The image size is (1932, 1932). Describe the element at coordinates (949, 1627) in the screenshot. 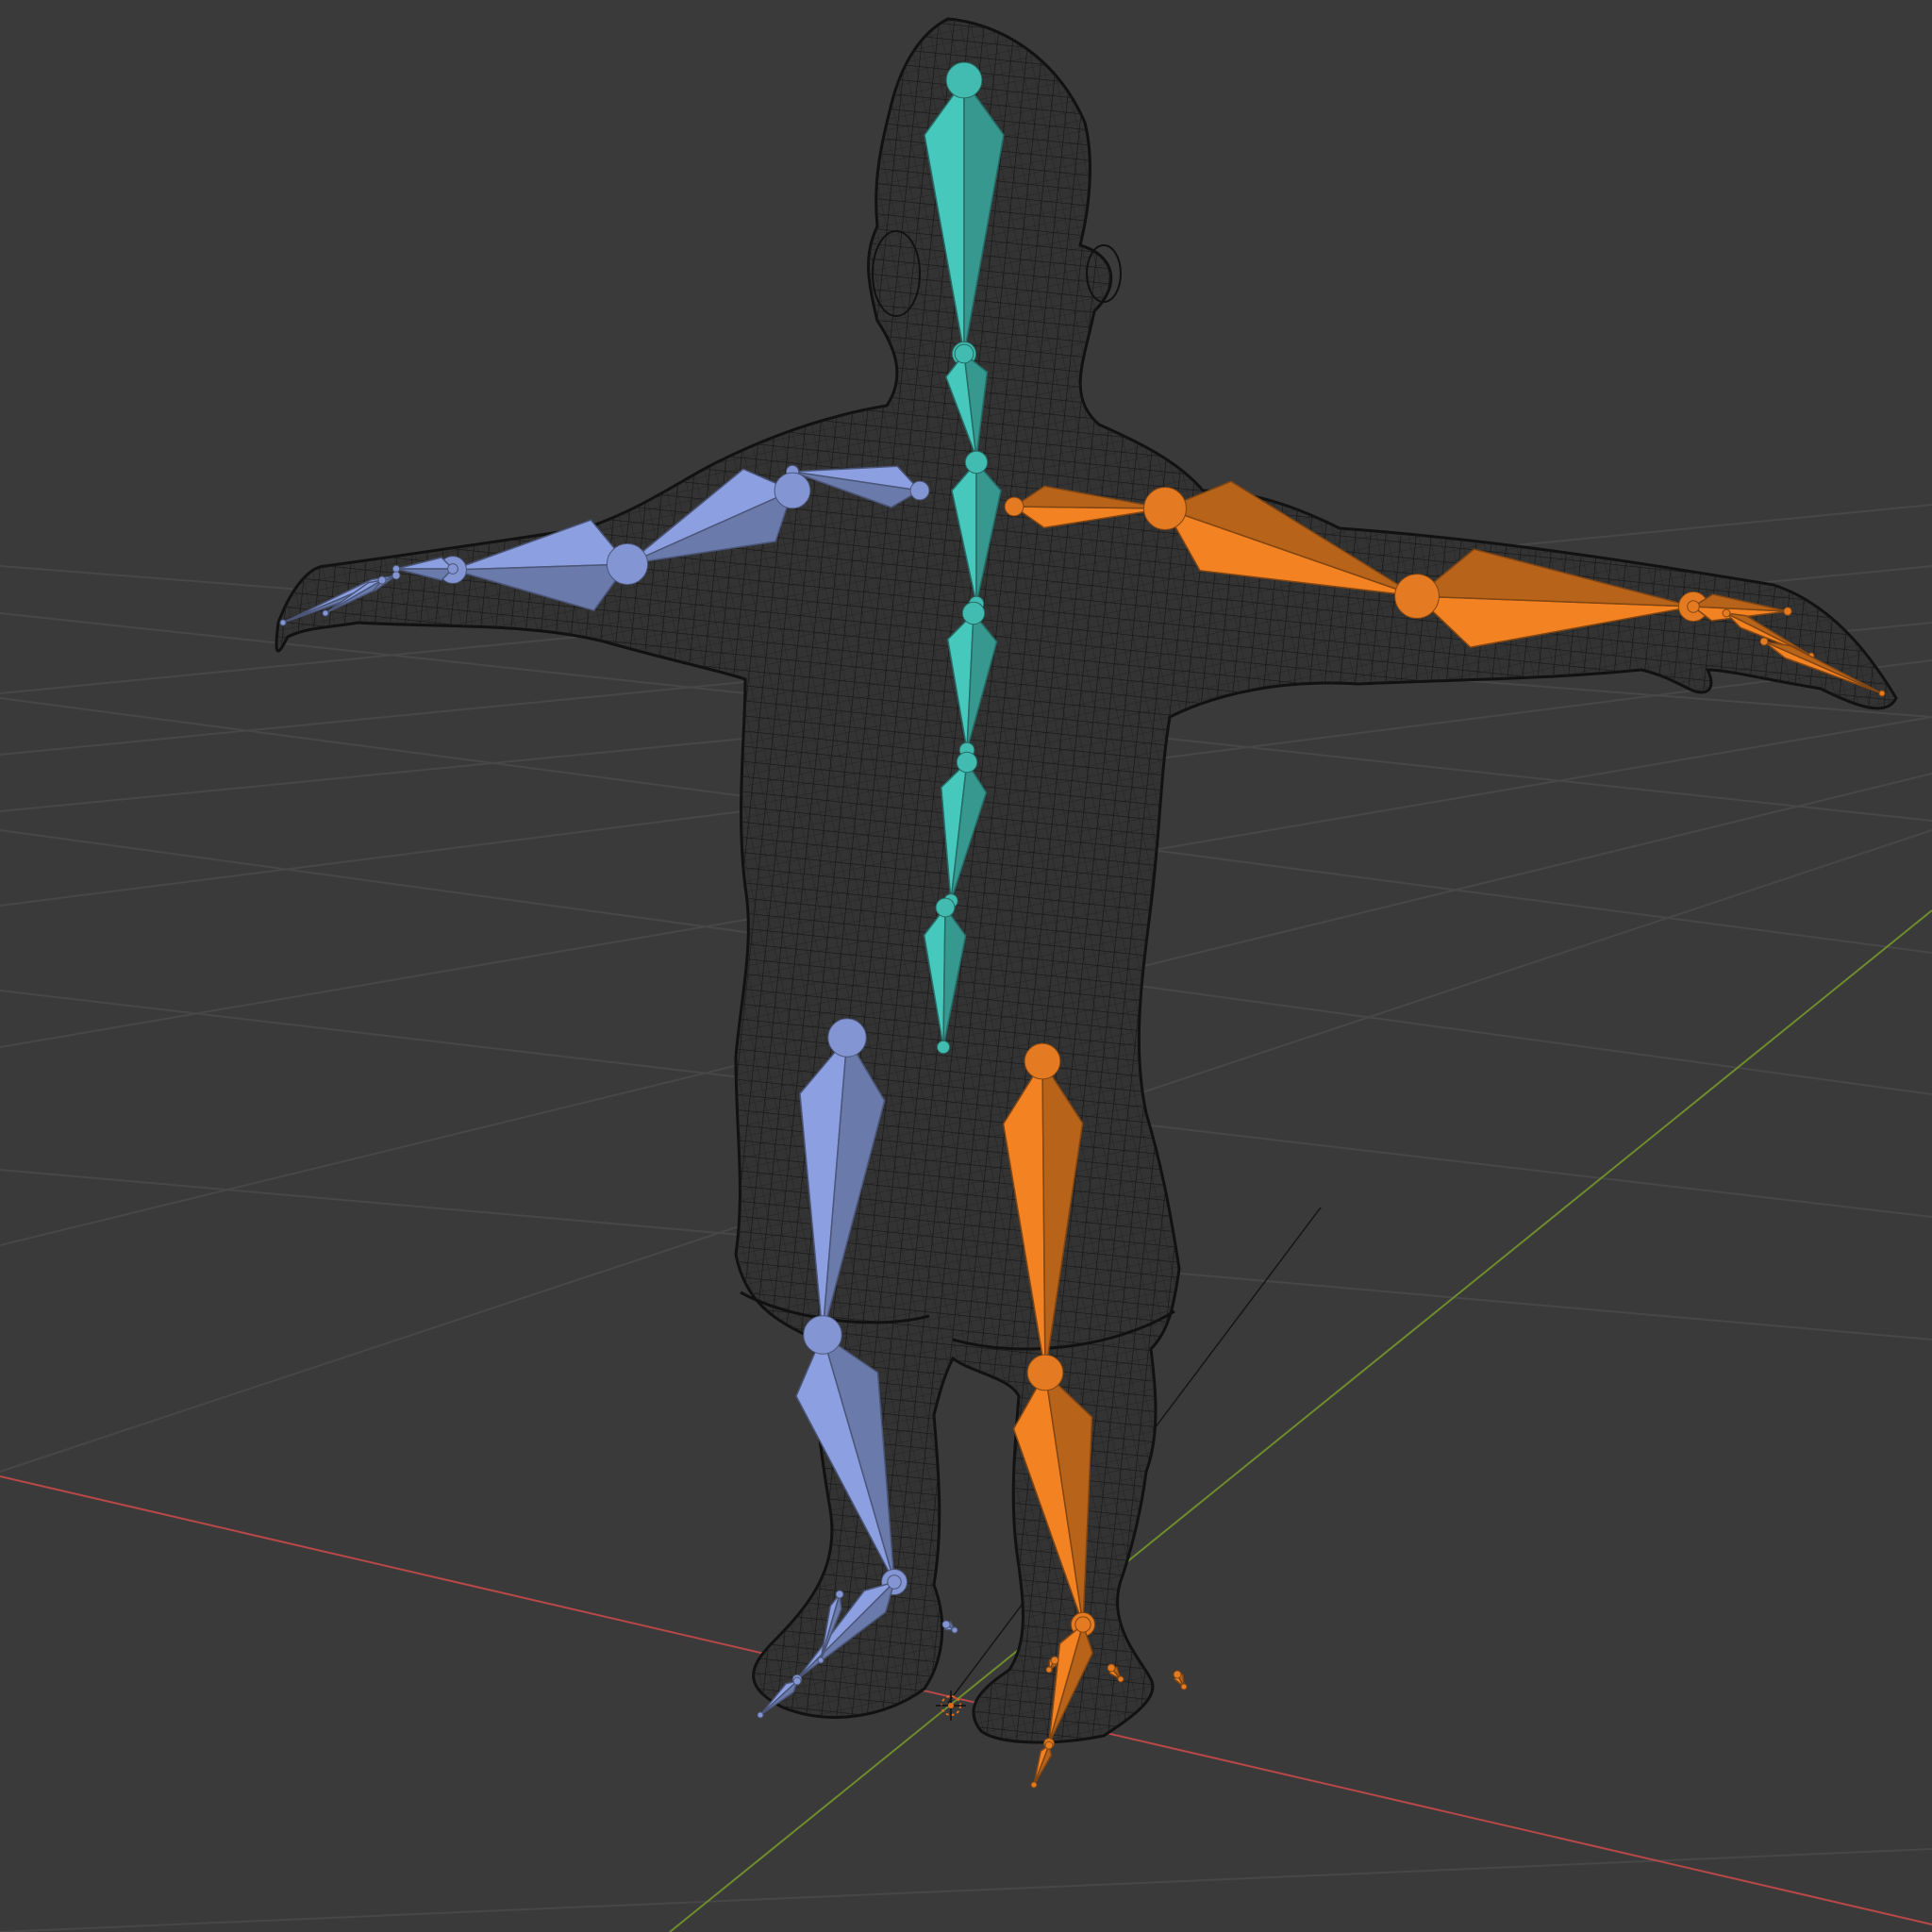

I see `left-bone-heel-tip` at that location.